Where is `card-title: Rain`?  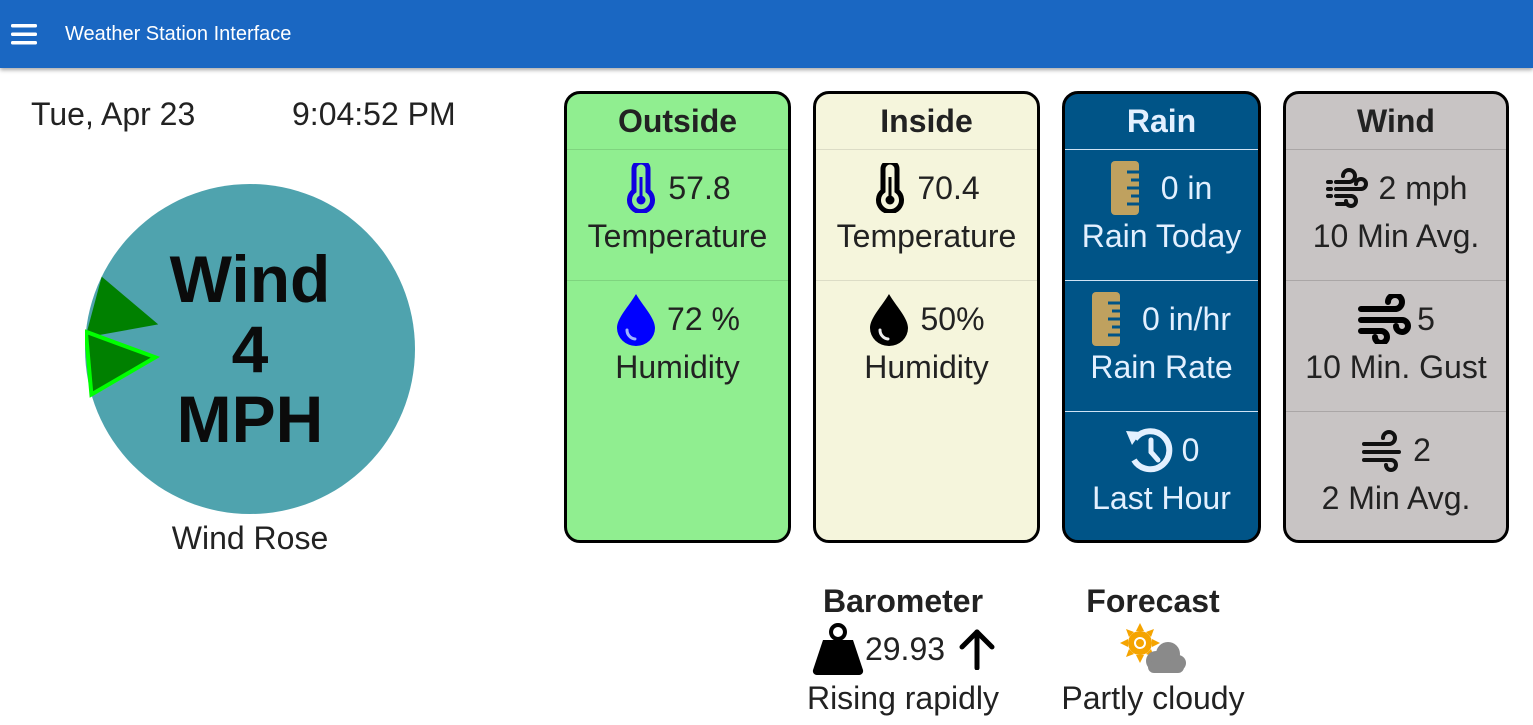
card-title: Rain is located at coordinates (1161, 121).